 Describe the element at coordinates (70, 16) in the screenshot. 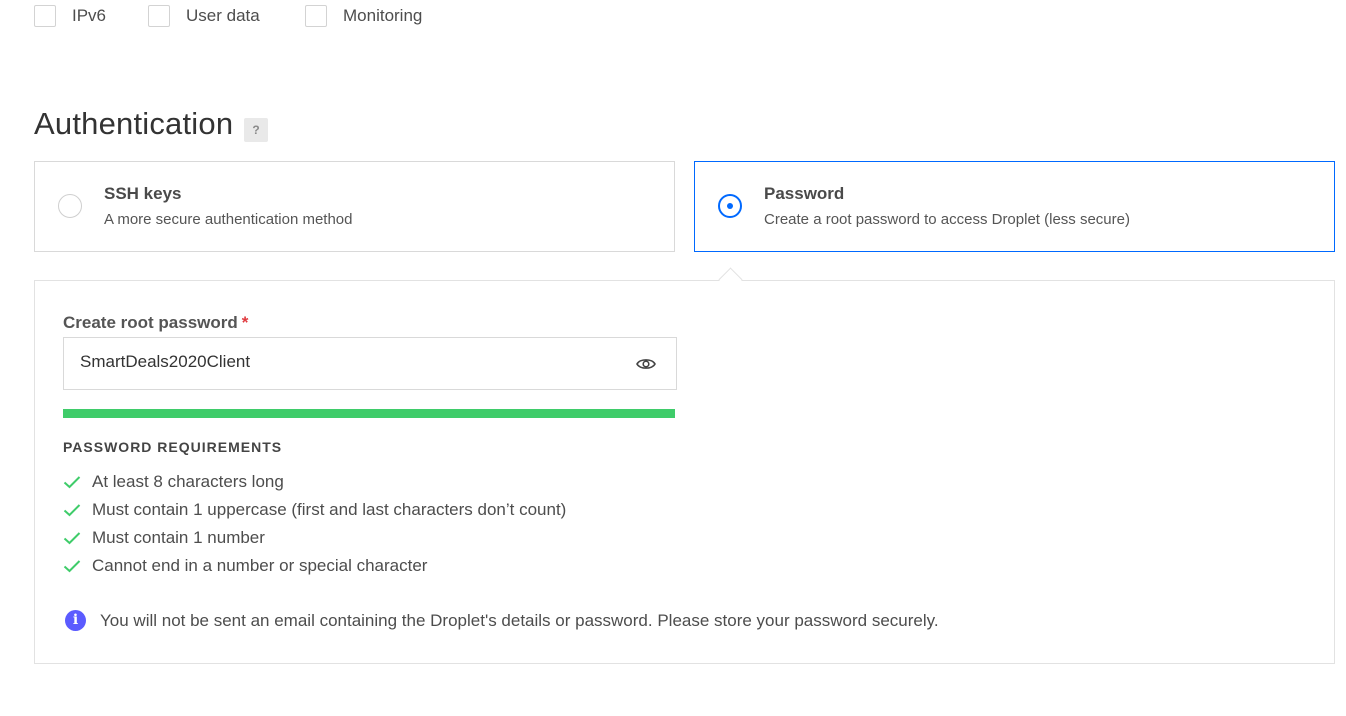

I see `option-ipv6: IPv6` at that location.